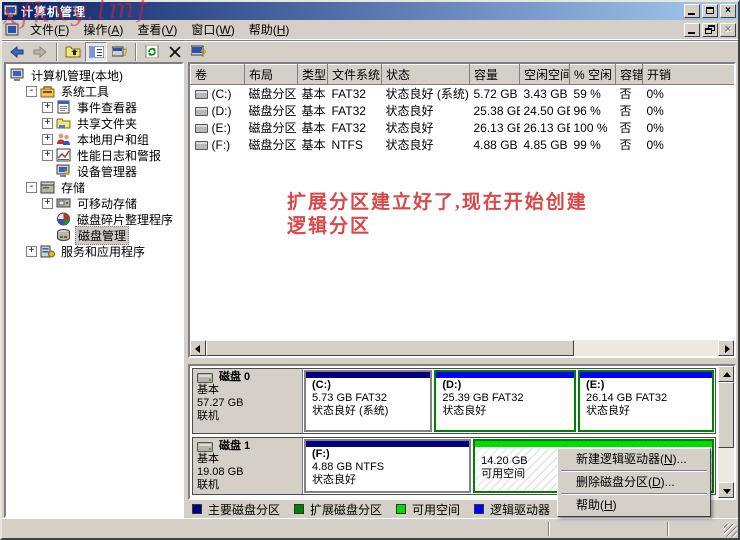 The image size is (740, 540). I want to click on partition-f: (F:) 4.88 GB NTFS 状态良好, so click(388, 466).